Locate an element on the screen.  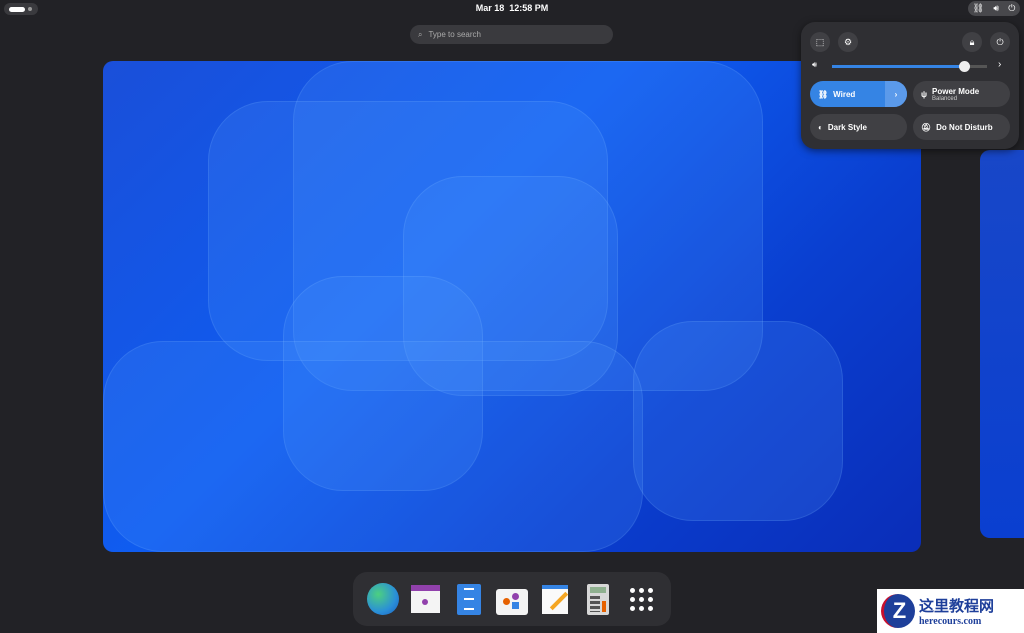
dark-style-icon: ◐ is located at coordinates (820, 127).